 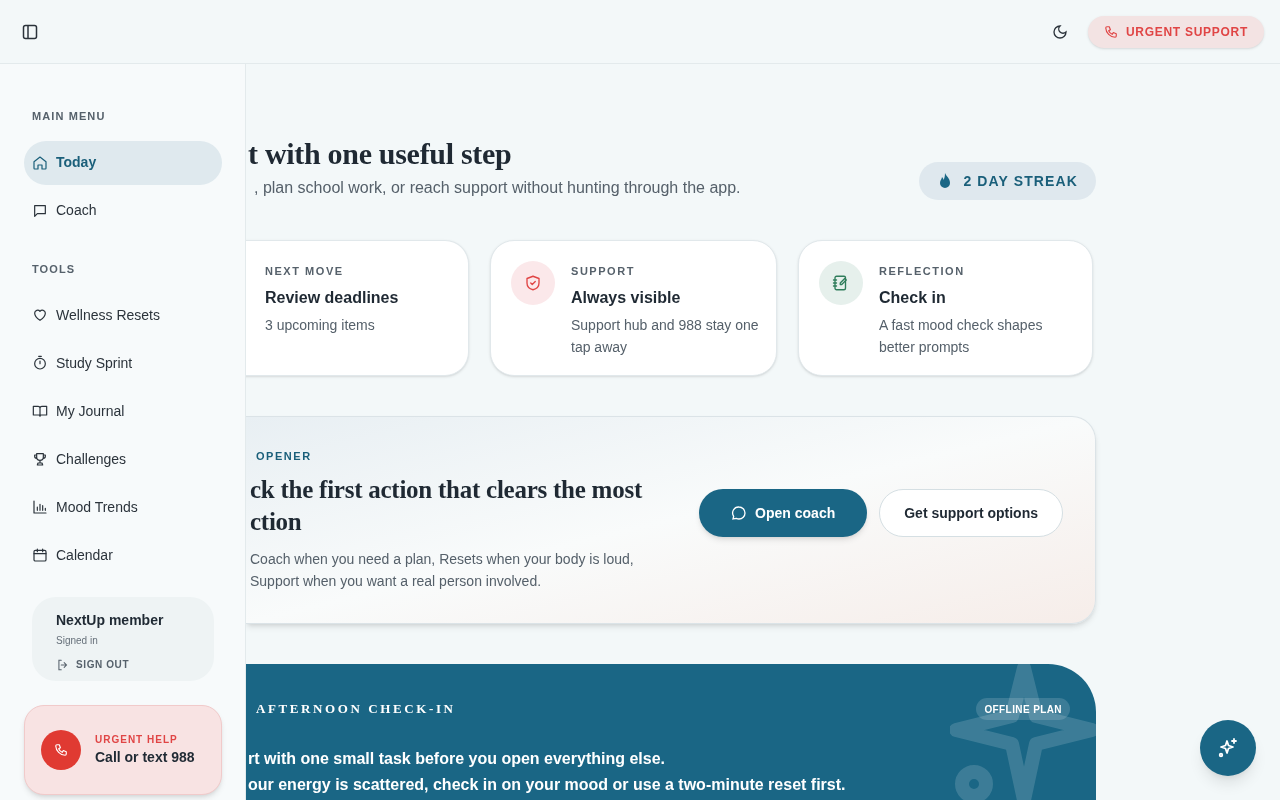 I want to click on check-in-tip: rt with one small task before you open everything else., so click(x=457, y=759).